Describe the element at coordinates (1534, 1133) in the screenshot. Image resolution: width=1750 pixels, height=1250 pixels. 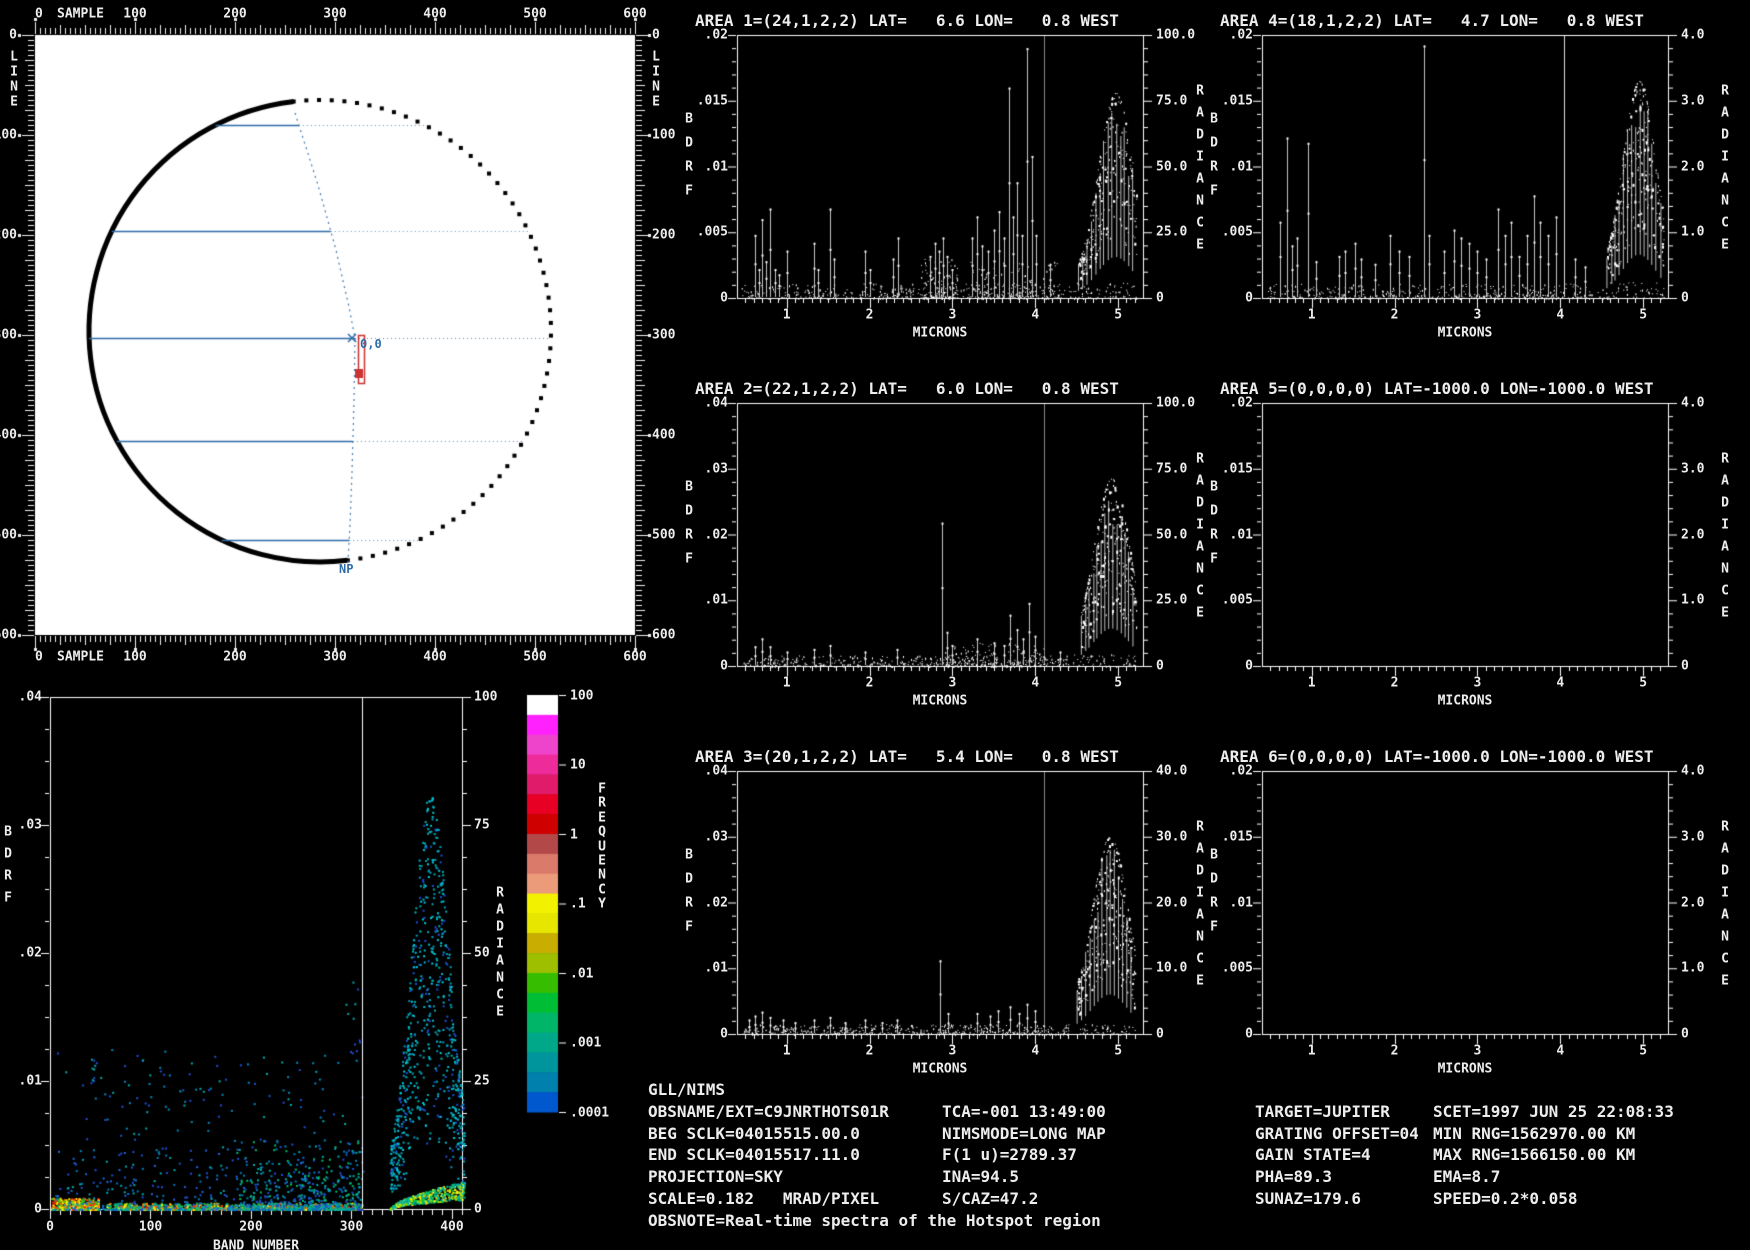
I see `info-field: MIN RNG=1562970.00 KM` at that location.